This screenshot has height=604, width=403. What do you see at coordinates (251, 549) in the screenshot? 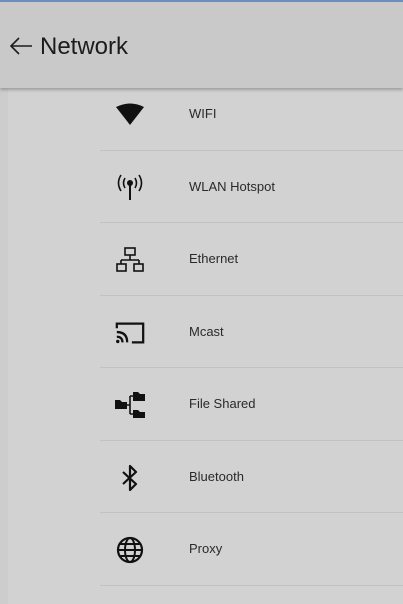
I see `menu-item-proxy: Proxy` at bounding box center [251, 549].